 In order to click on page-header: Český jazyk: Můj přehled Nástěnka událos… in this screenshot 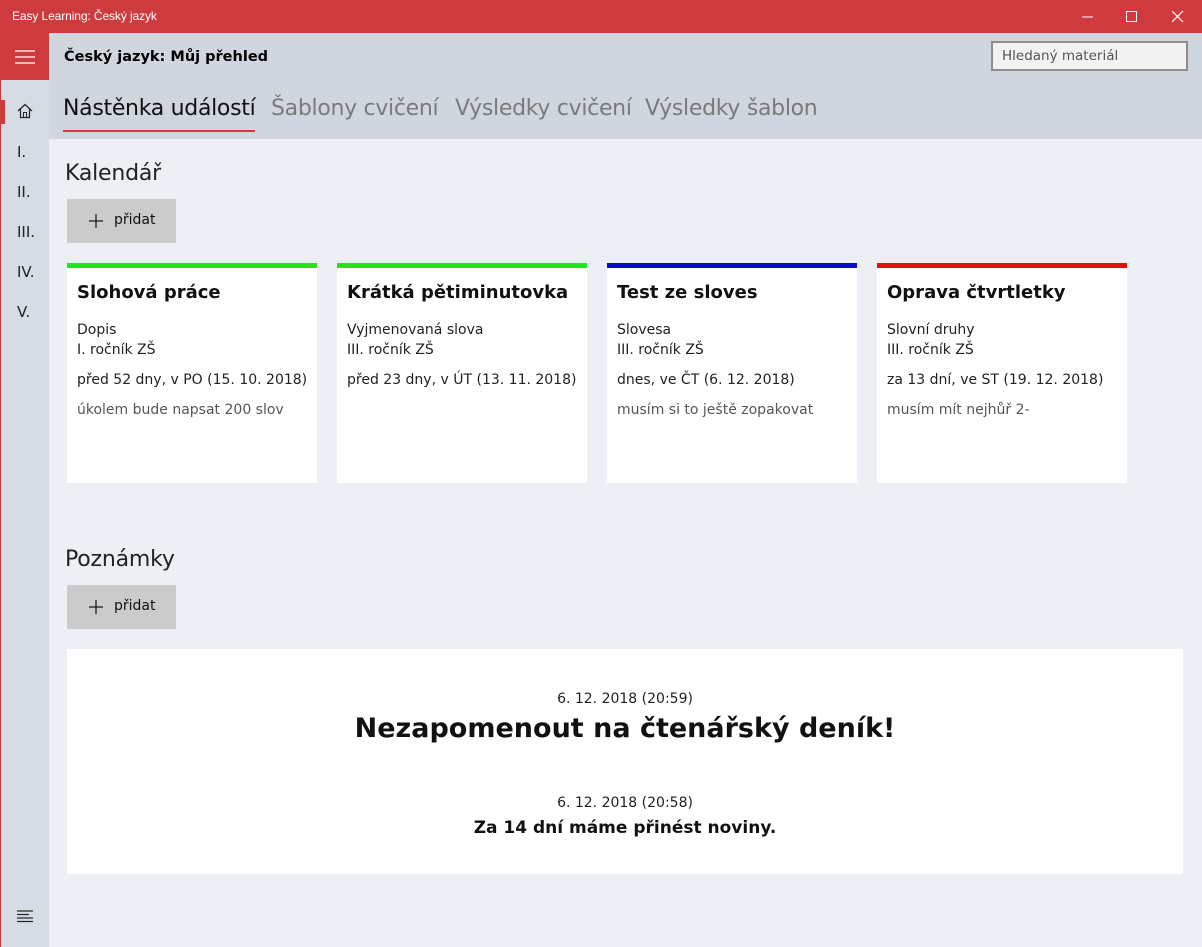, I will do `click(625, 86)`.